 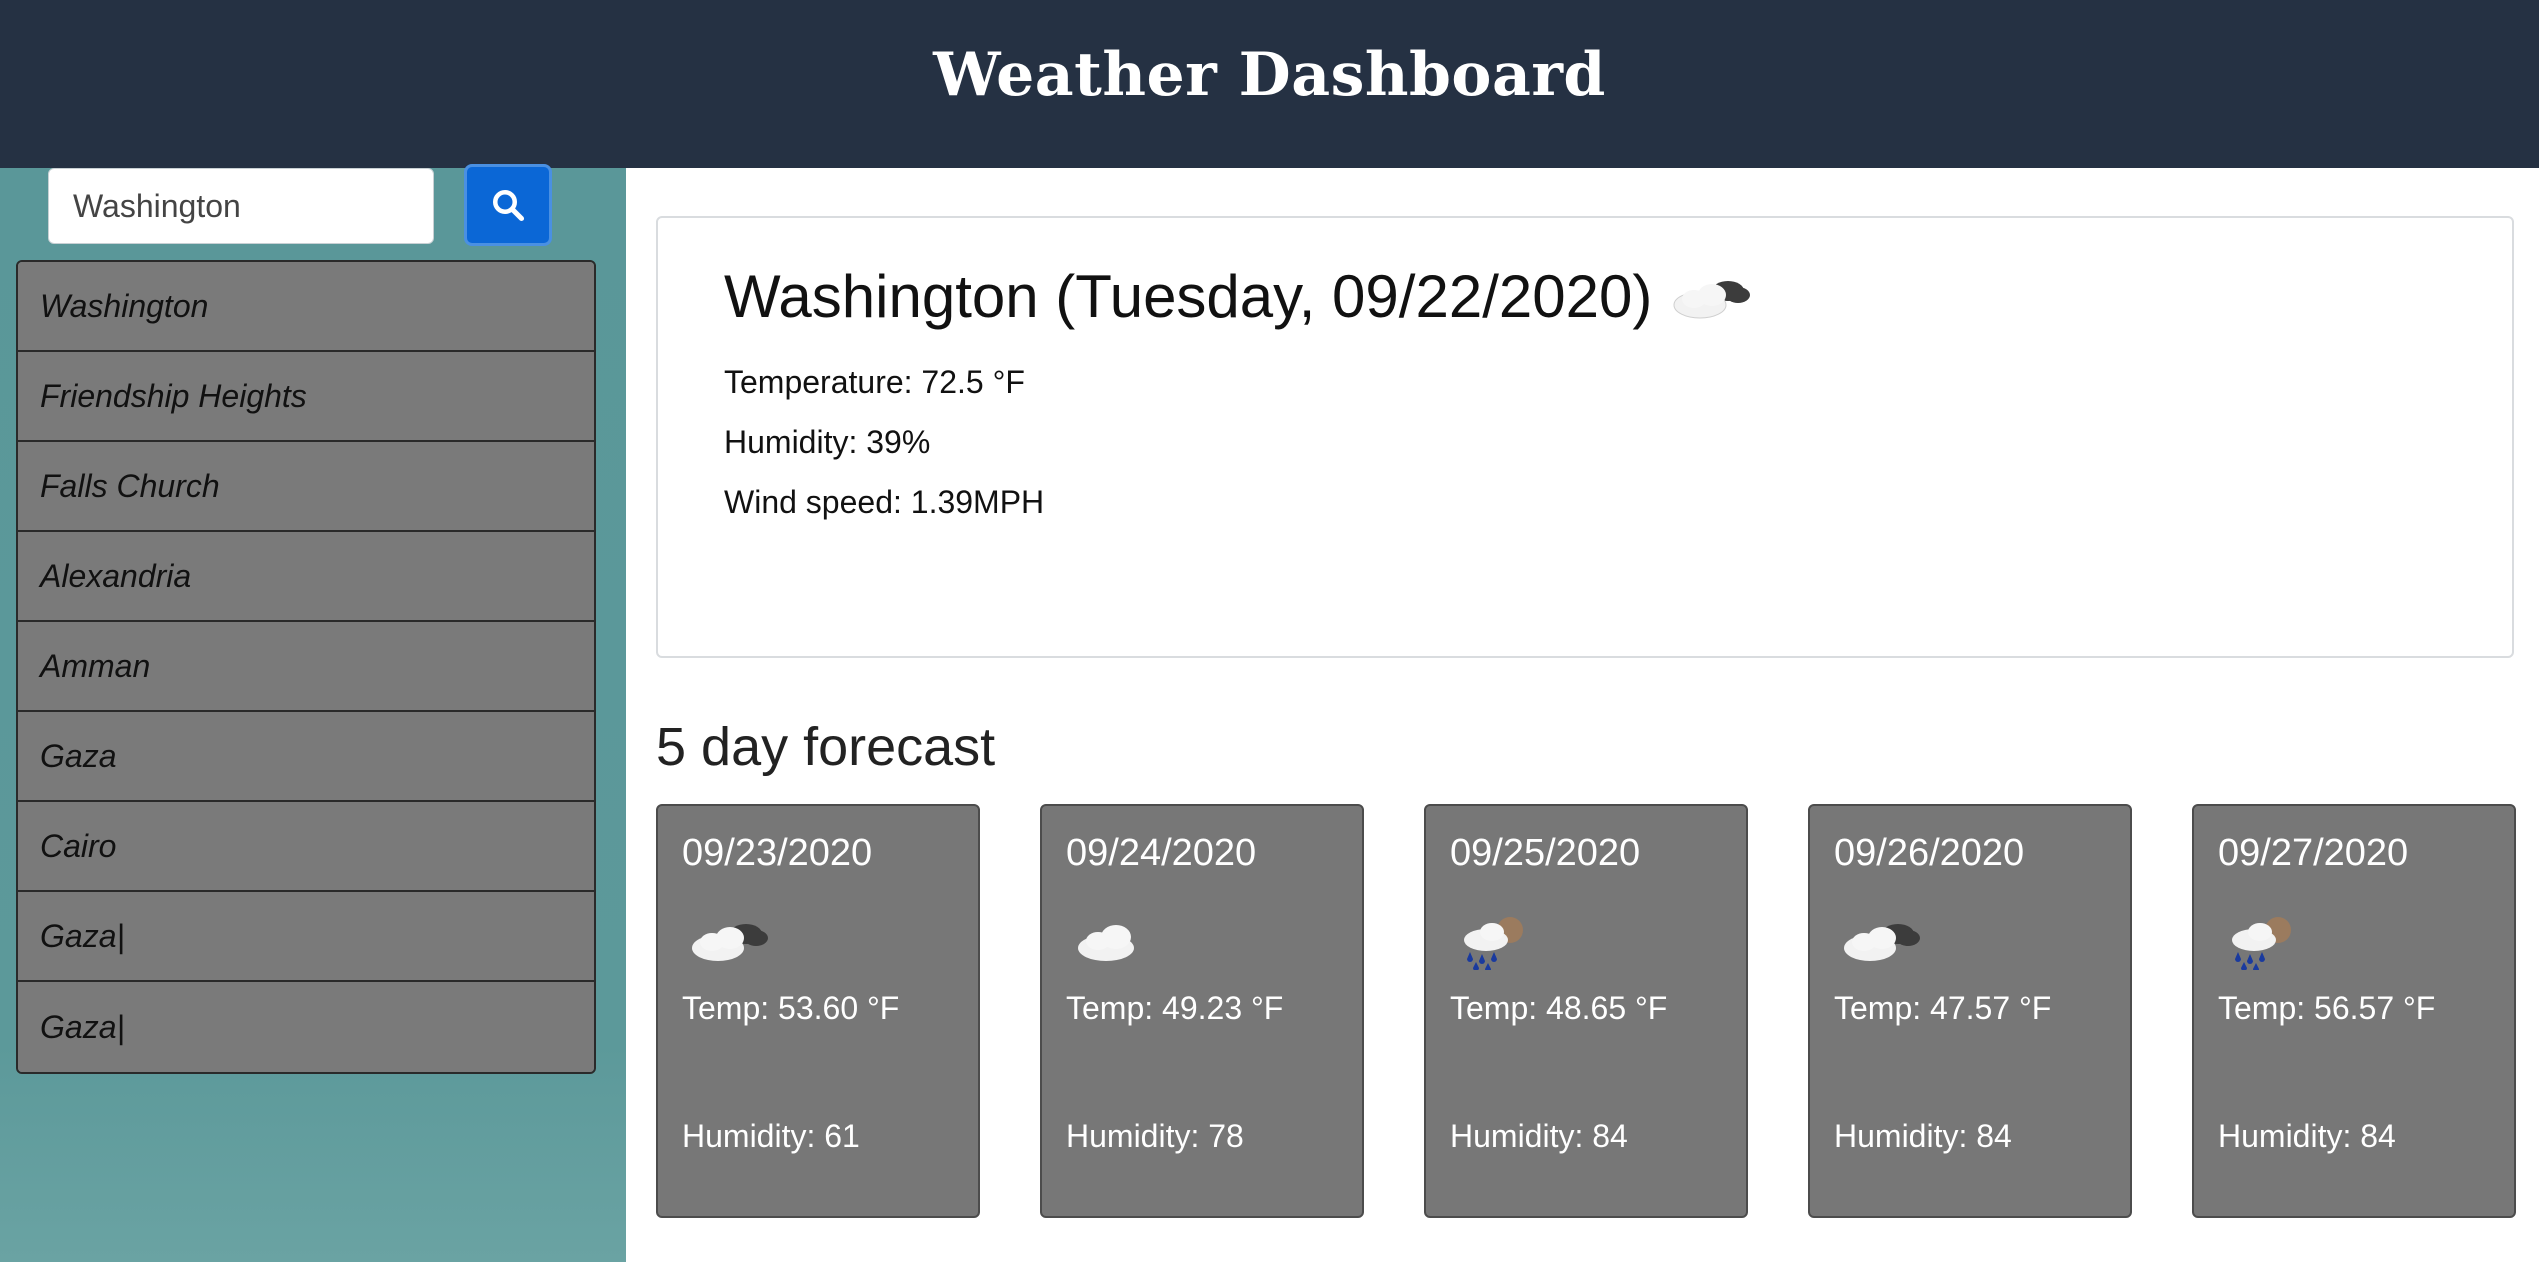 I want to click on search-button, so click(x=508, y=205).